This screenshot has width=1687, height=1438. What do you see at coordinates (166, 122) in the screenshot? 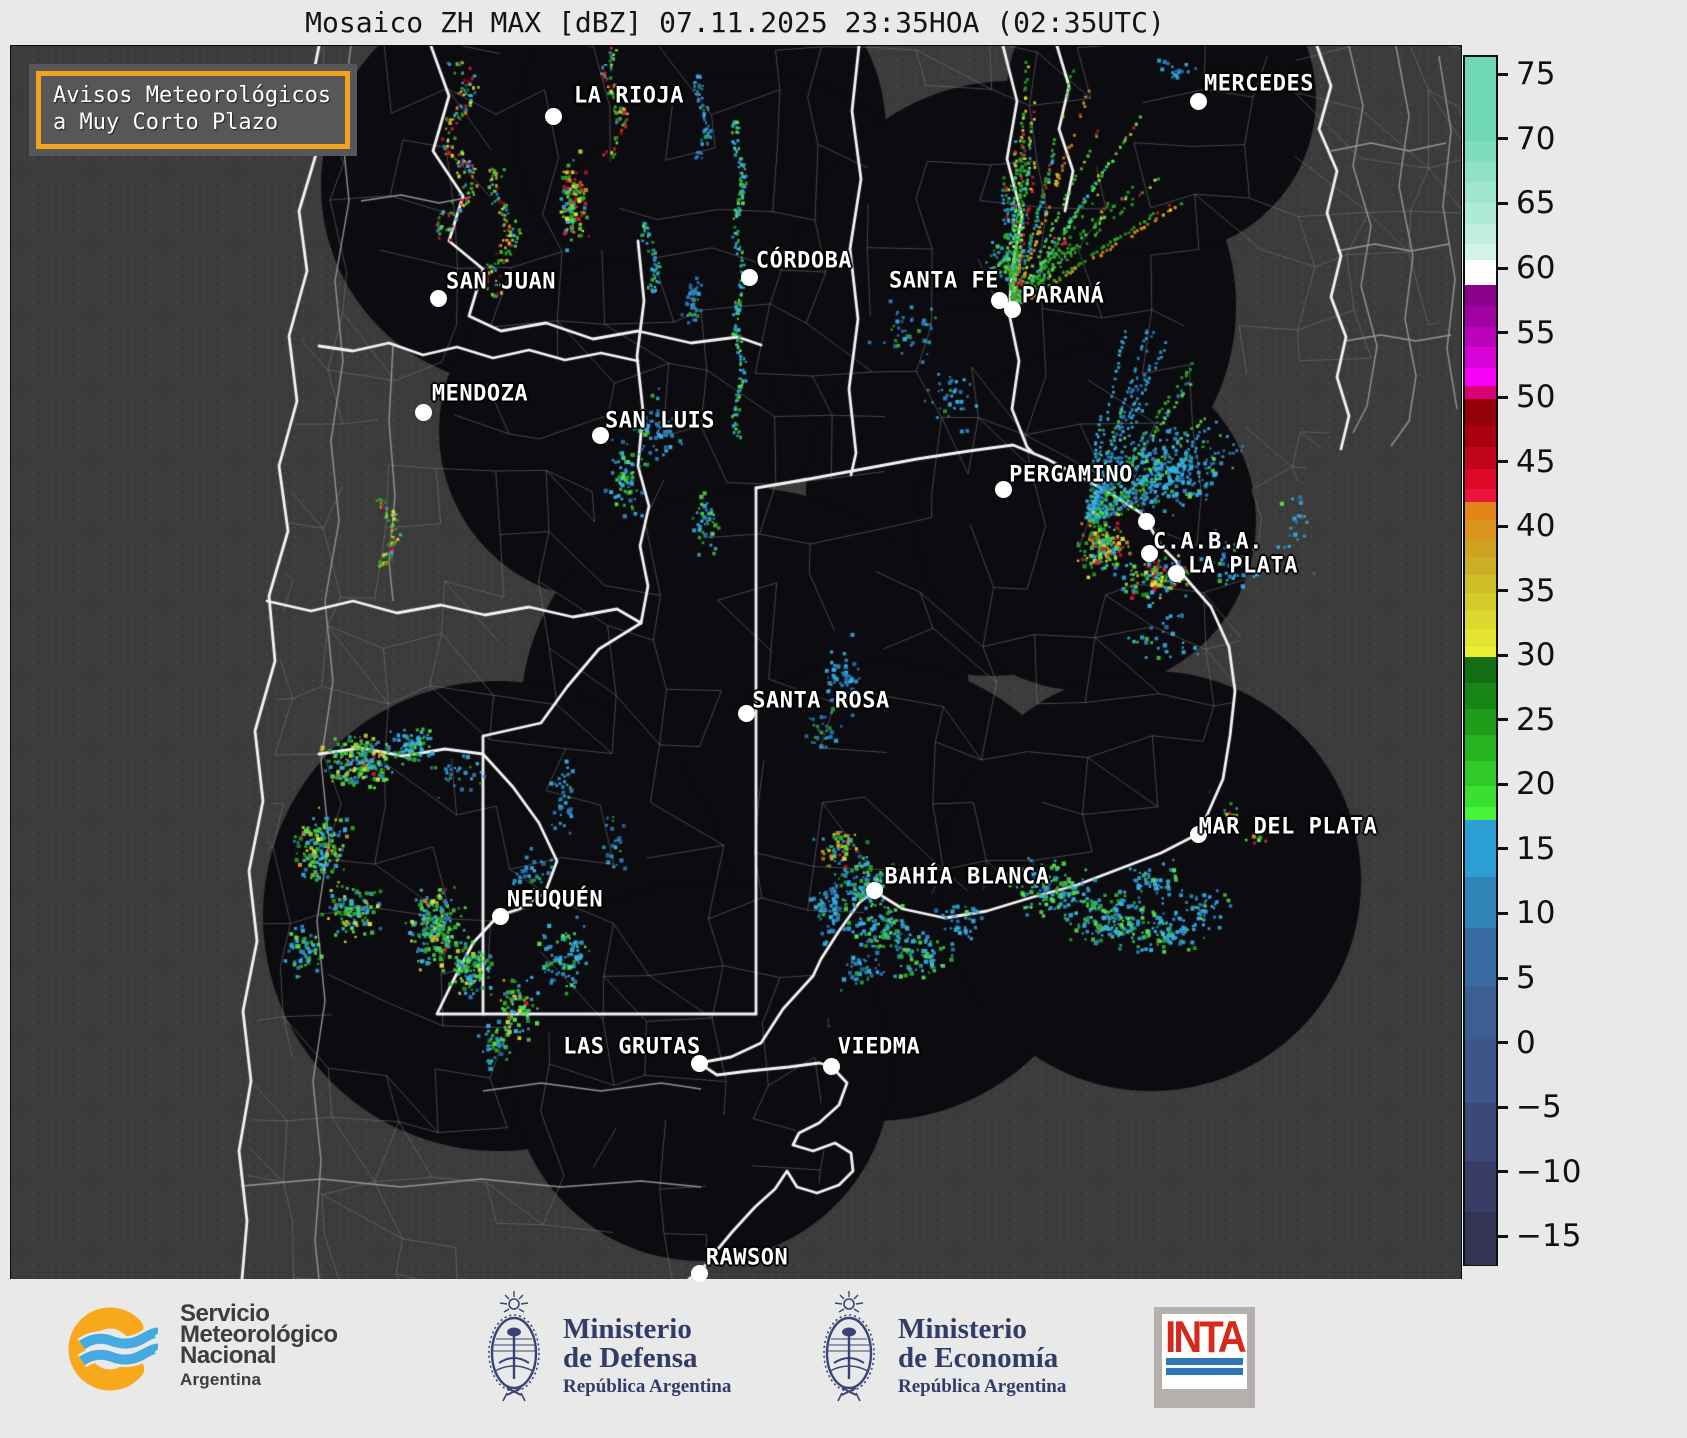
I see `warning-badge-line2: a Muy Corto Plazo` at bounding box center [166, 122].